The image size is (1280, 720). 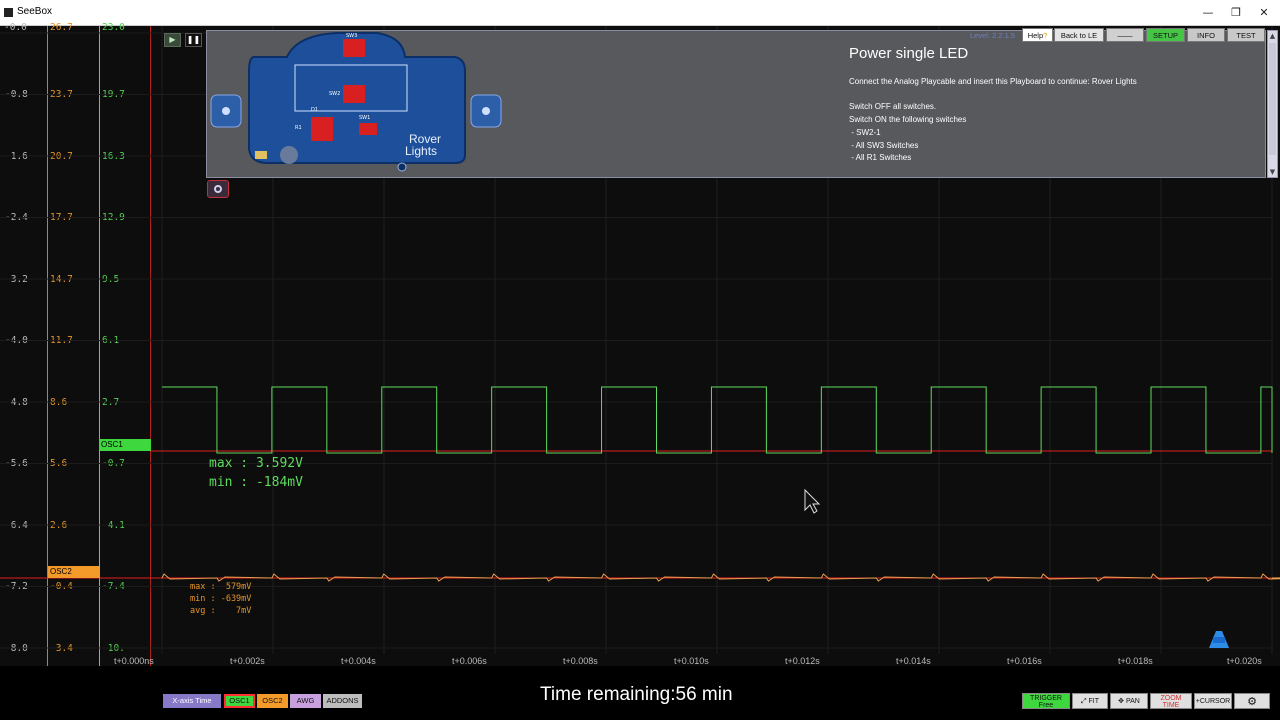 I want to click on instruction-line: - SW2-1, so click(x=865, y=132).